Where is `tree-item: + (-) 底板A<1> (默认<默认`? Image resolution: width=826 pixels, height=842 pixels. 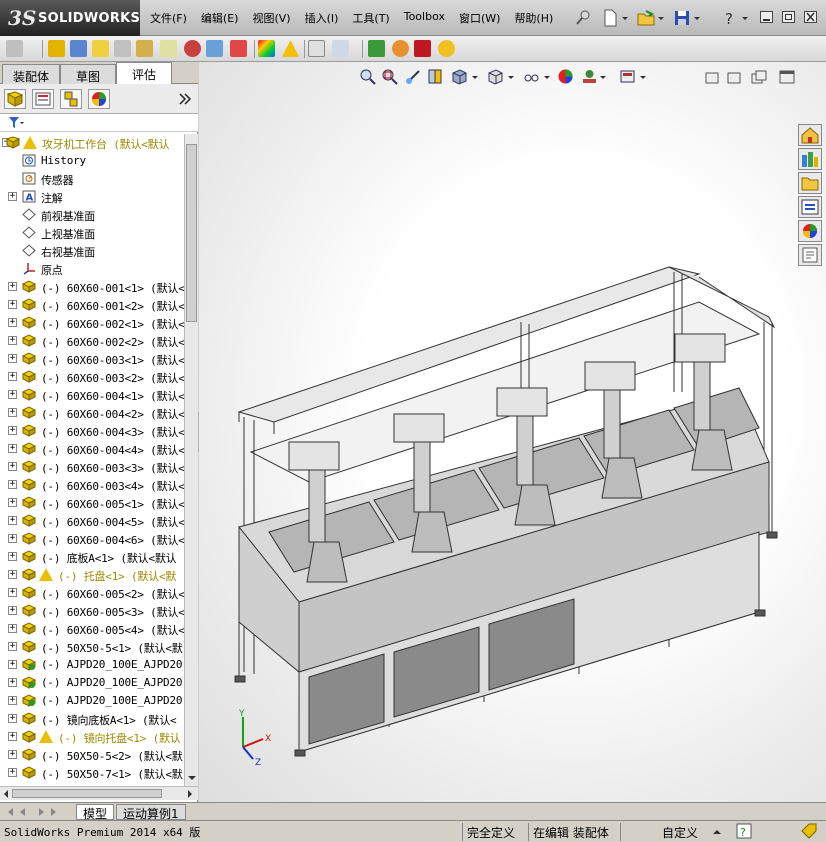 tree-item: + (-) 底板A<1> (默认<默认 is located at coordinates (92, 557).